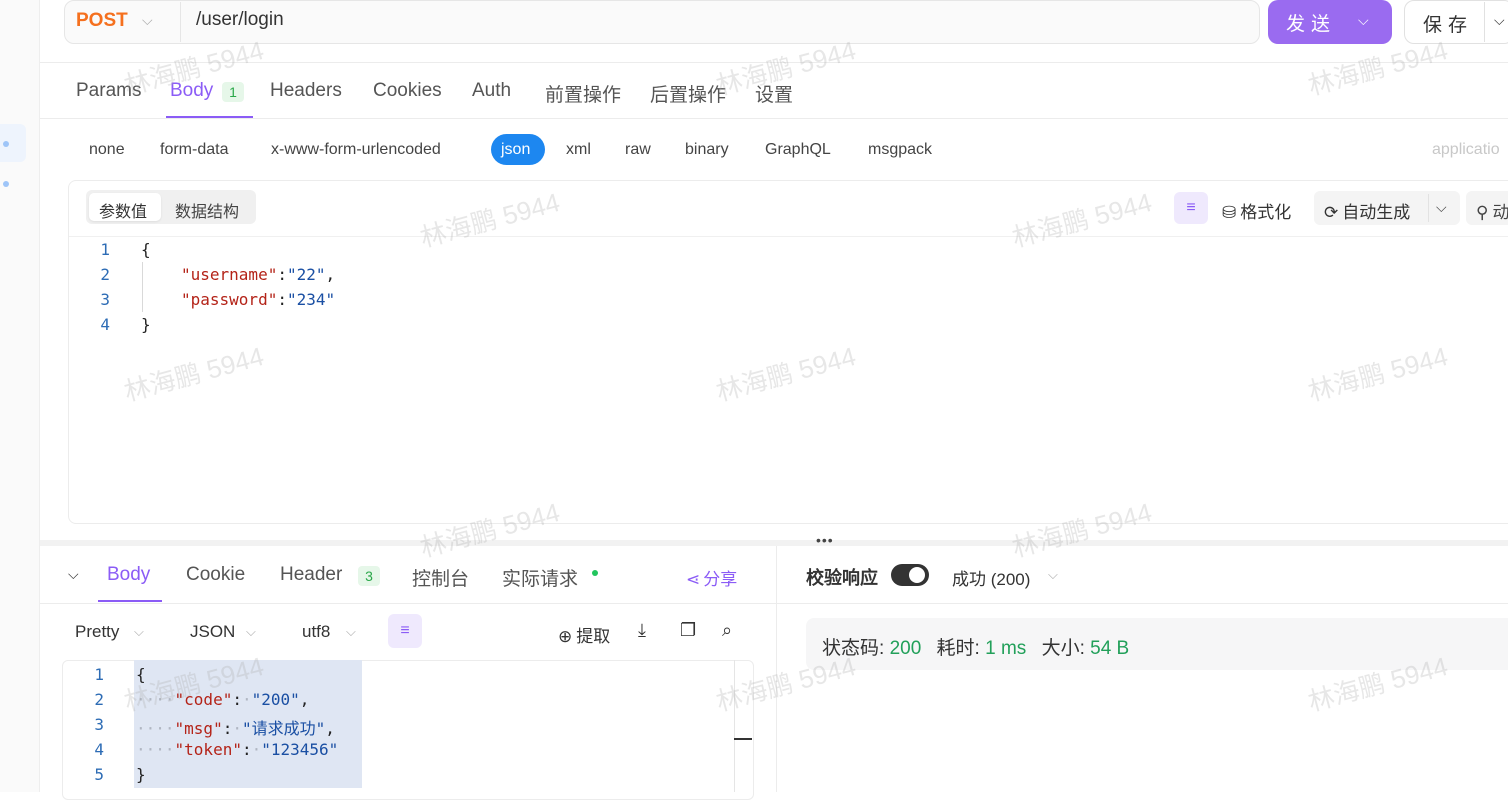 Image resolution: width=1508 pixels, height=800 pixels. What do you see at coordinates (316, 632) in the screenshot?
I see `encoding-select: utf8` at bounding box center [316, 632].